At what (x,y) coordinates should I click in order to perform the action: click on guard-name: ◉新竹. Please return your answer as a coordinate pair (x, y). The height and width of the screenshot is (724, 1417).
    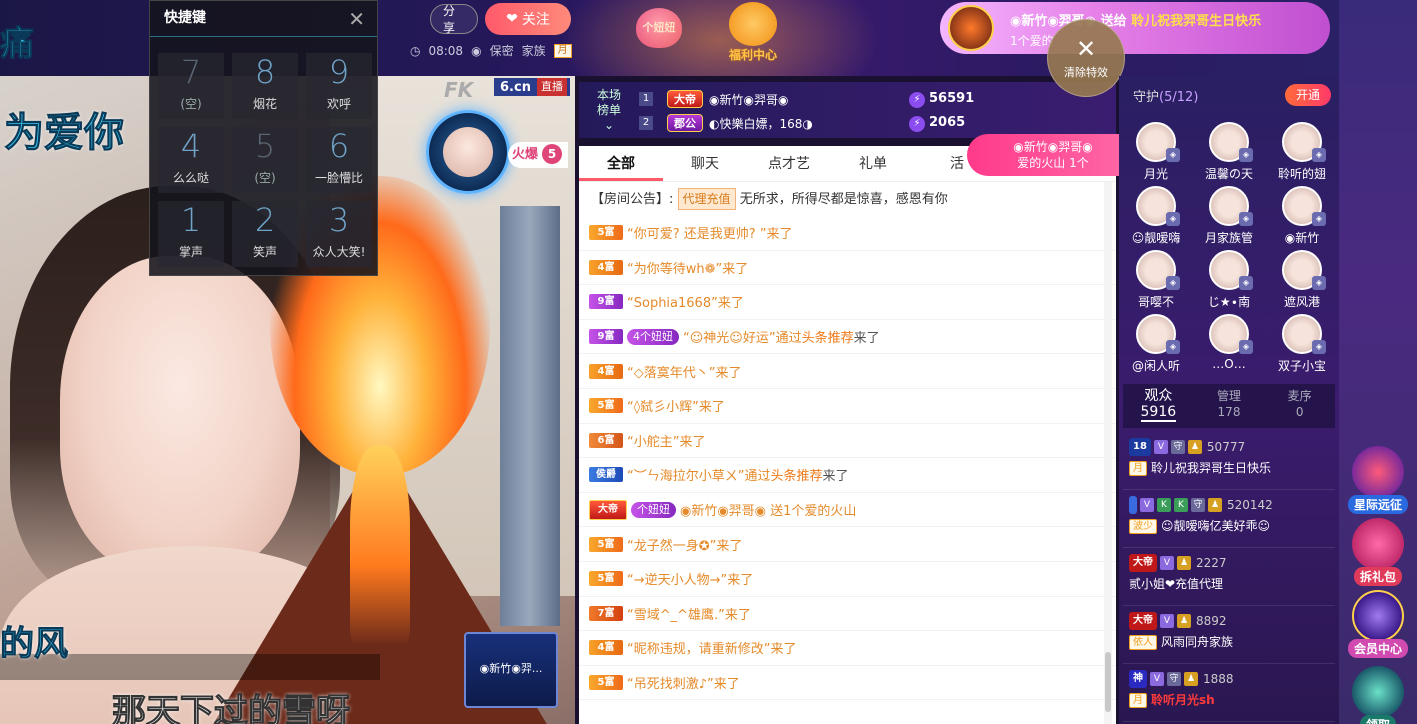
    Looking at the image, I should click on (1302, 238).